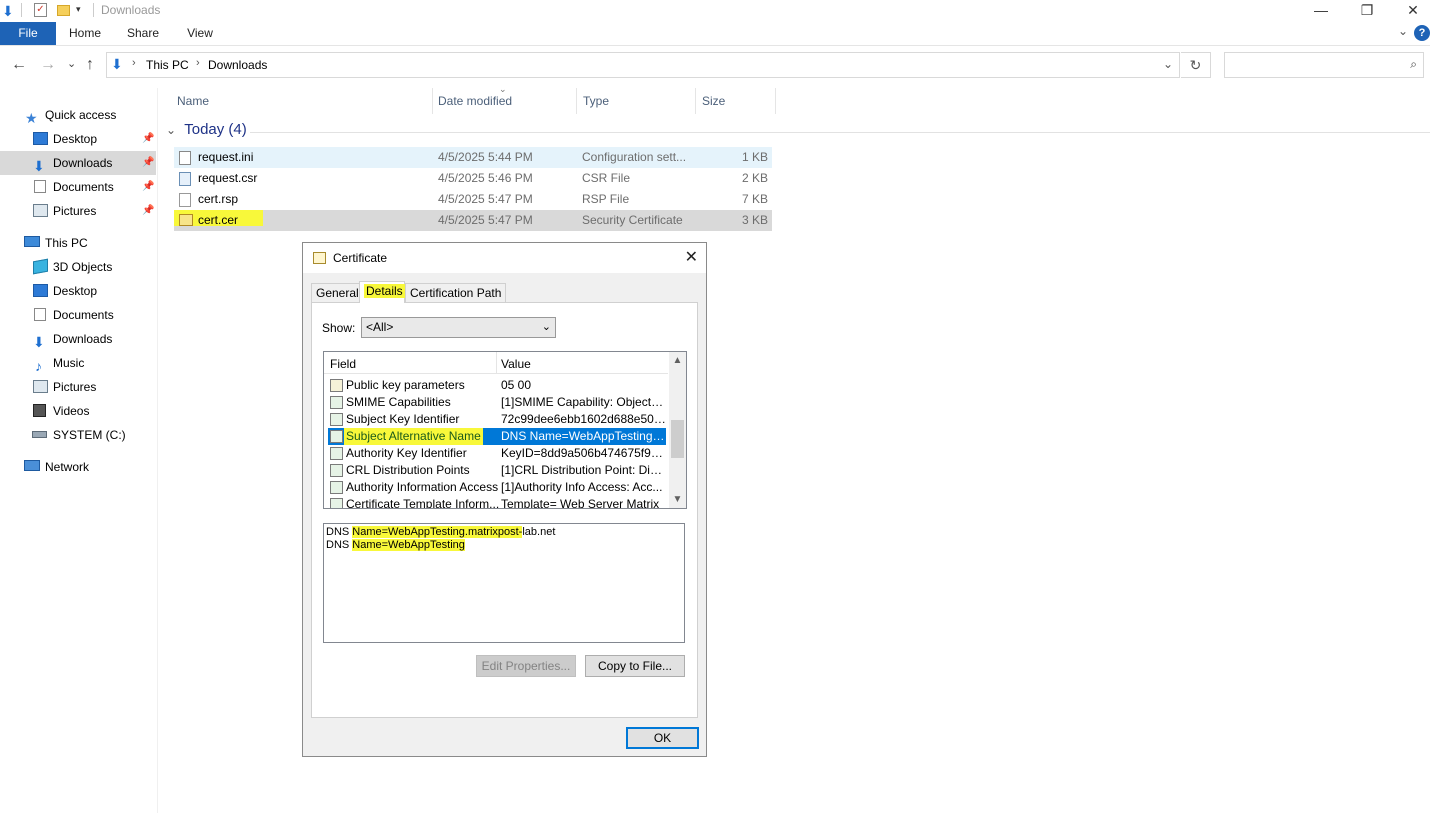 This screenshot has width=1430, height=813. Describe the element at coordinates (167, 65) in the screenshot. I see `breadcrumb-this-pc: This PC` at that location.